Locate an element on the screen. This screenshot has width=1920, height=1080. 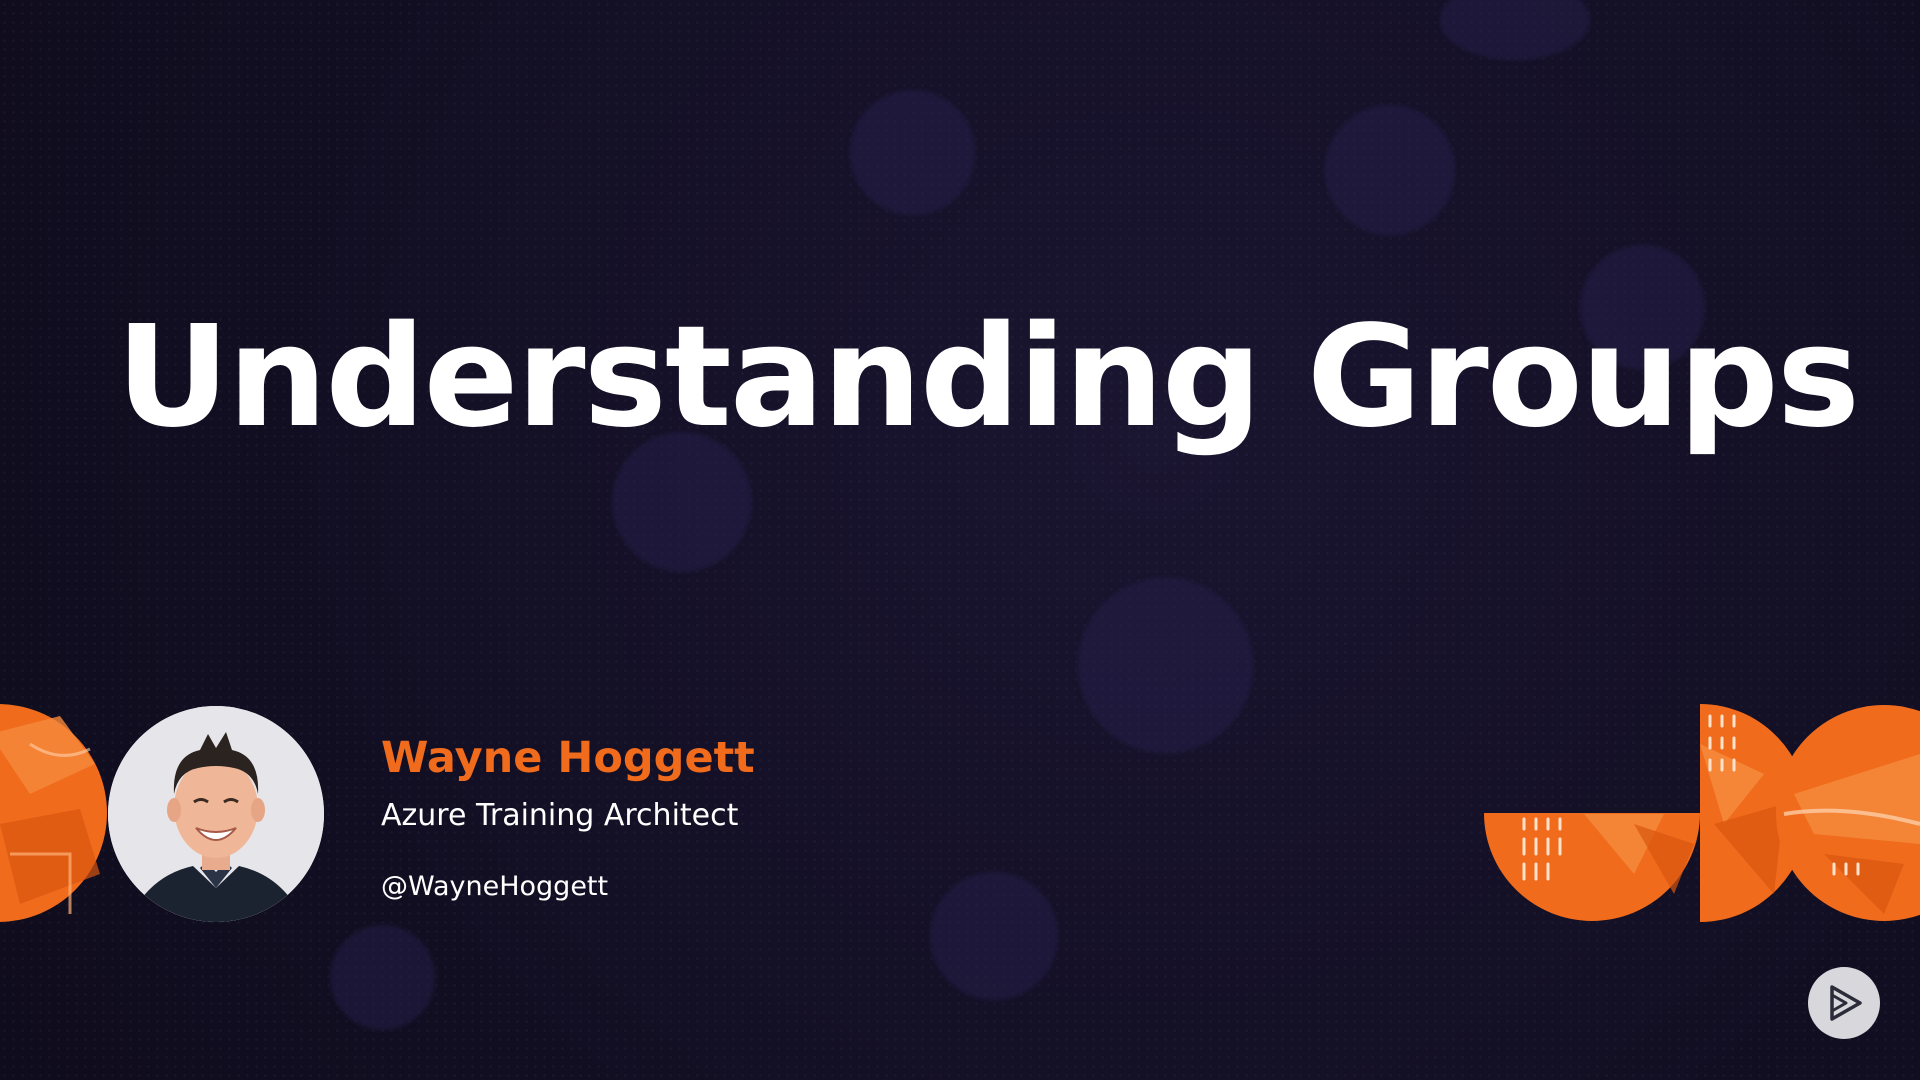
orange-decoration-left is located at coordinates (53, 813).